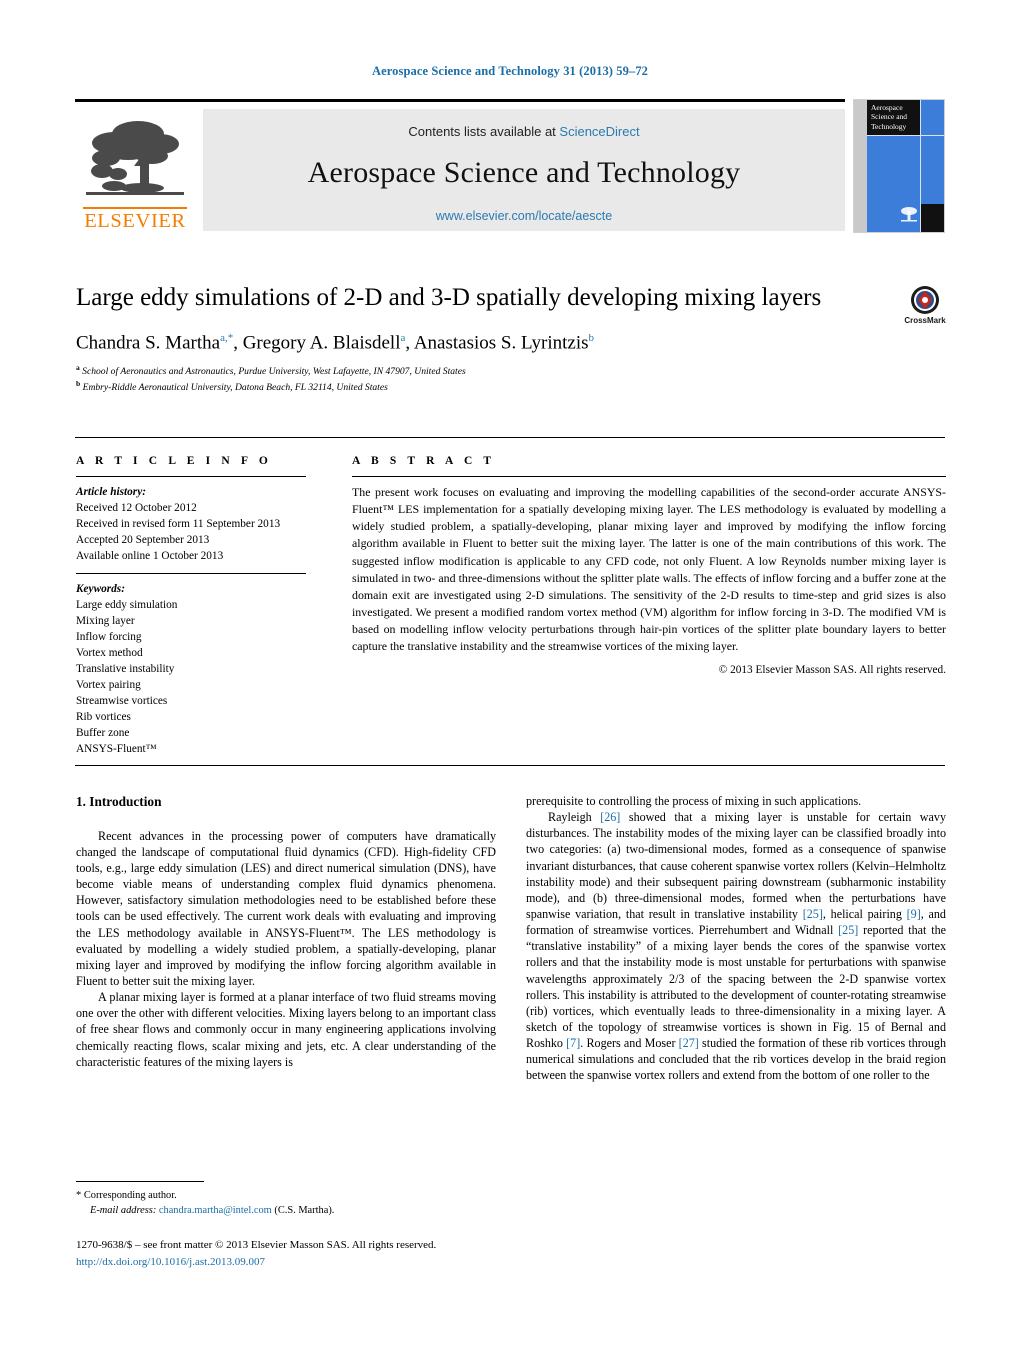  I want to click on author-marks: b, so click(591, 337).